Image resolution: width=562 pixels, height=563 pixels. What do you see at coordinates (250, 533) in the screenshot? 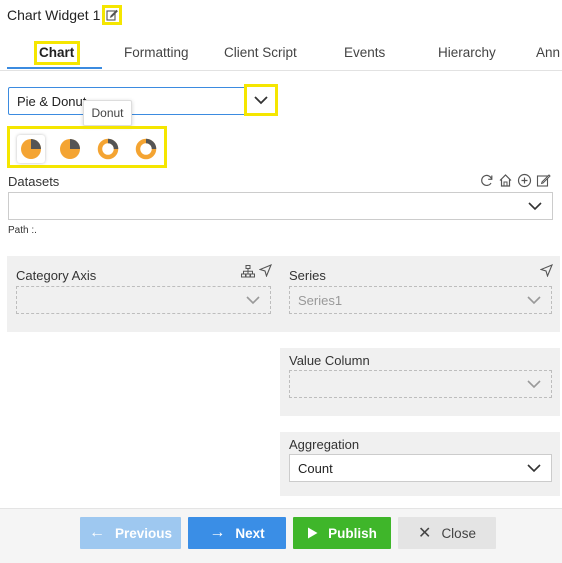
I see `next-label: Next` at bounding box center [250, 533].